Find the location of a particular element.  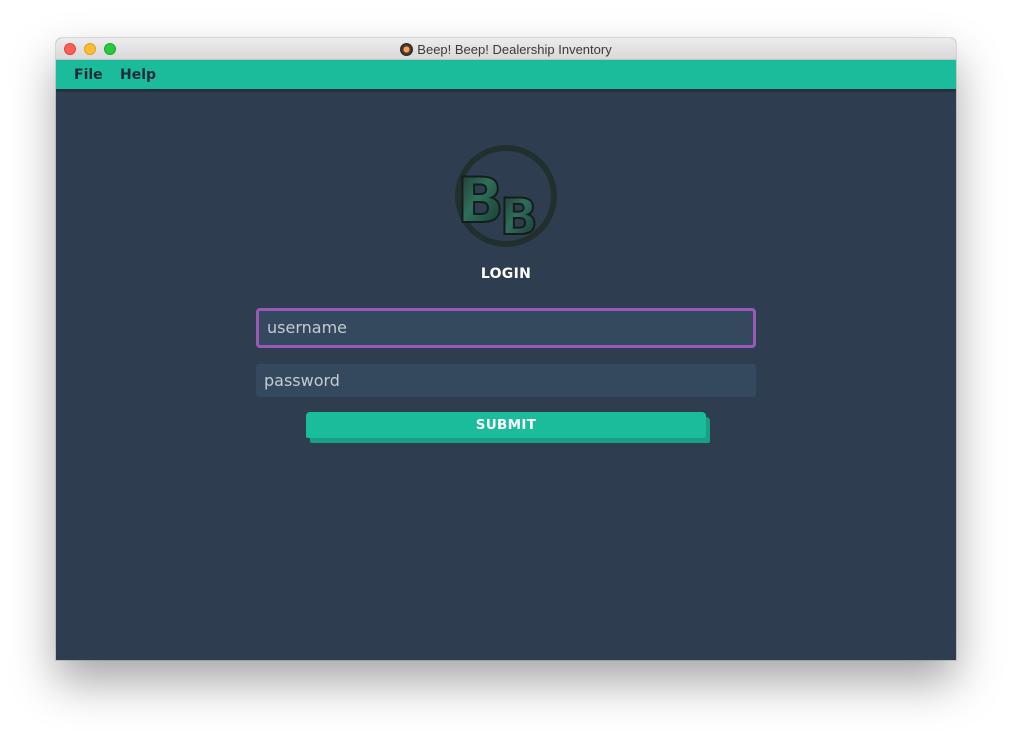

logo-letter-b1: B is located at coordinates (480, 200).